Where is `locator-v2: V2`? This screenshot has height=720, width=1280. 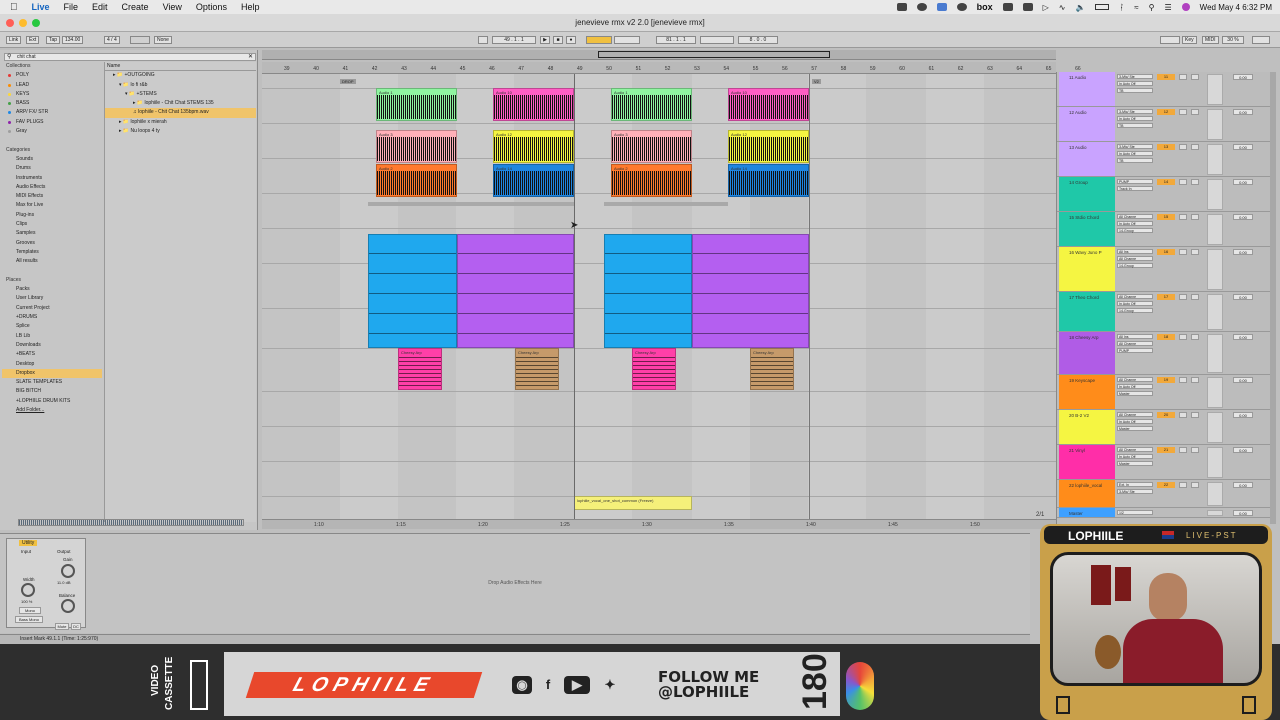 locator-v2: V2 is located at coordinates (816, 81).